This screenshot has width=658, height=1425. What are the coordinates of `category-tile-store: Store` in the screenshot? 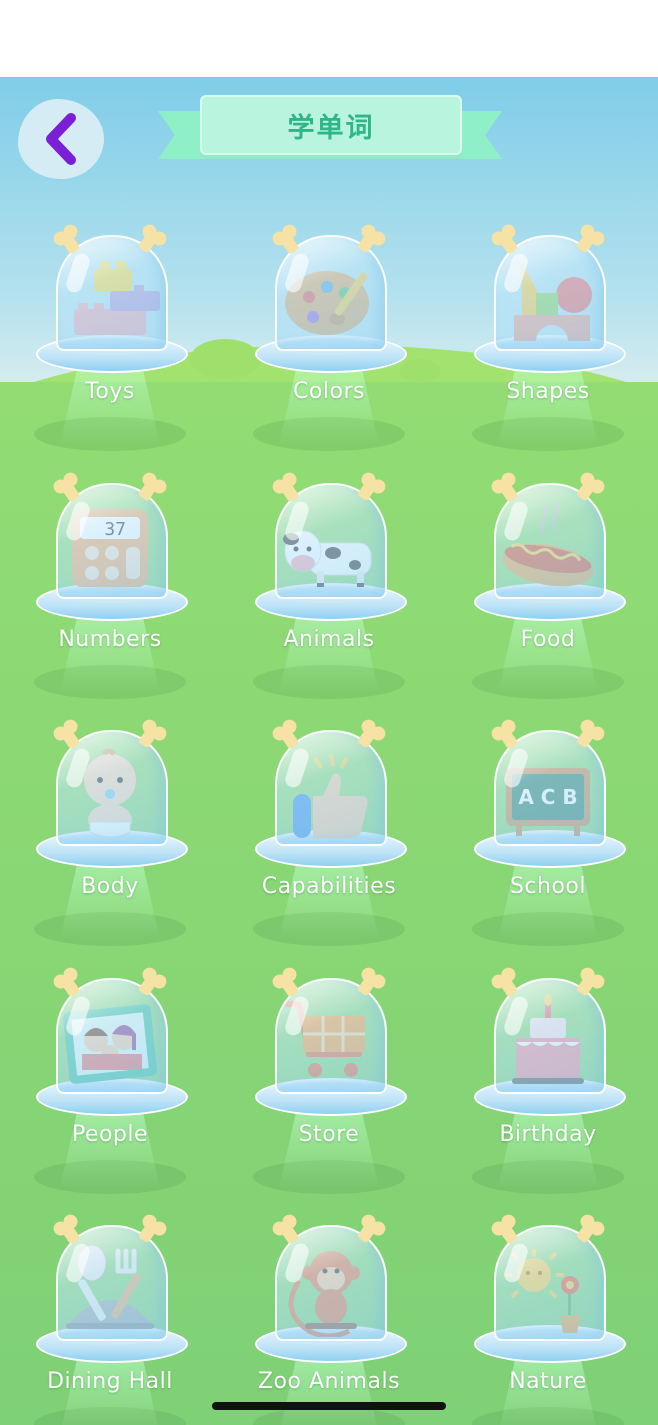 It's located at (329, 1087).